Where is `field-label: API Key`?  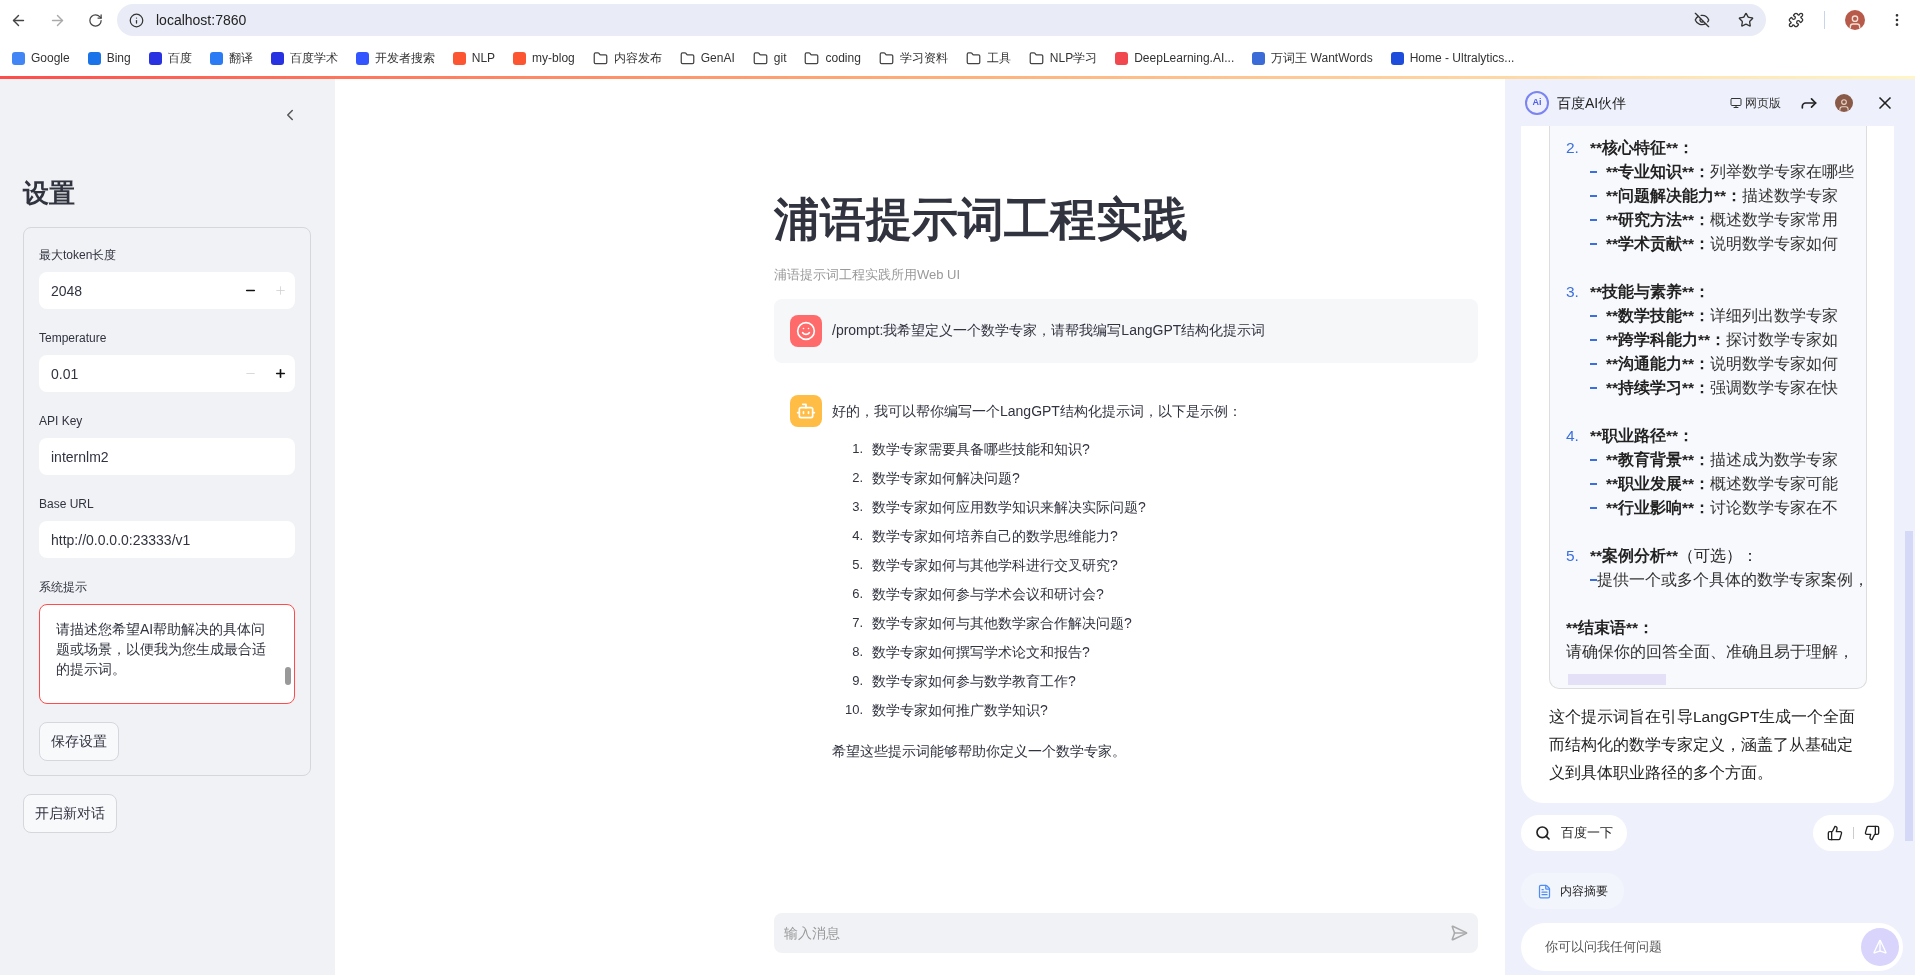
field-label: API Key is located at coordinates (61, 421).